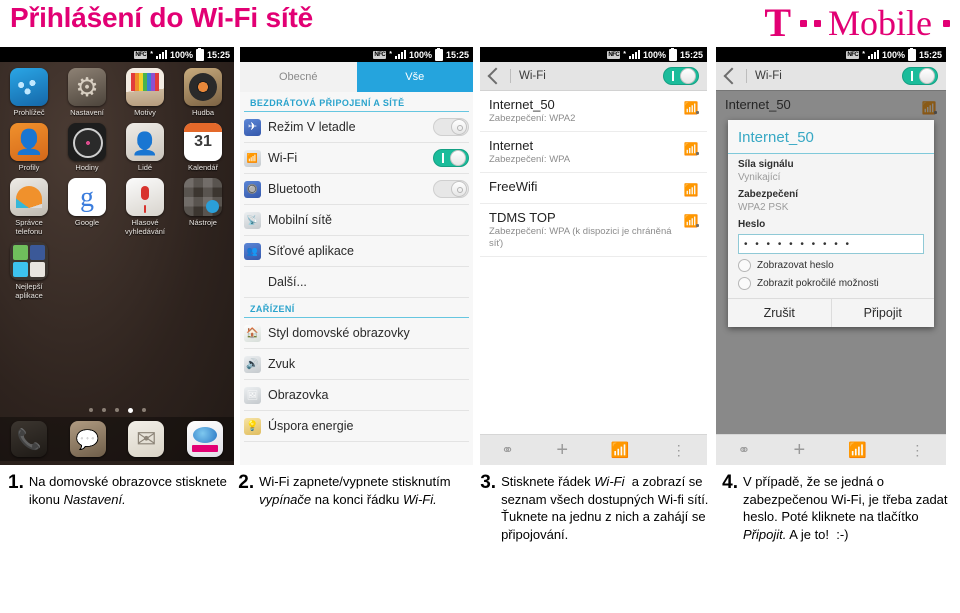  Describe the element at coordinates (203, 87) in the screenshot. I see `music-icon` at that location.